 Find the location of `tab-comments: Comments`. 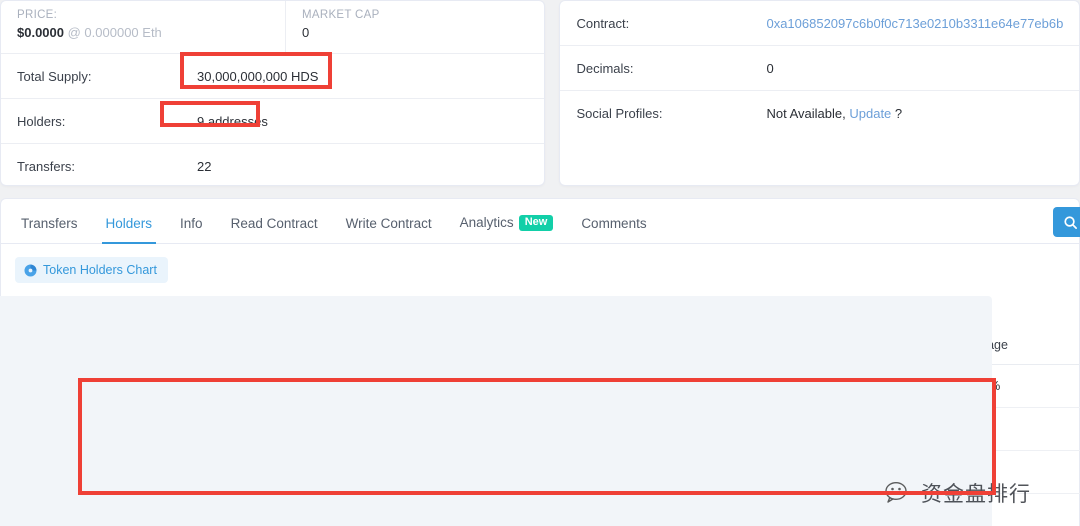

tab-comments: Comments is located at coordinates (613, 229).